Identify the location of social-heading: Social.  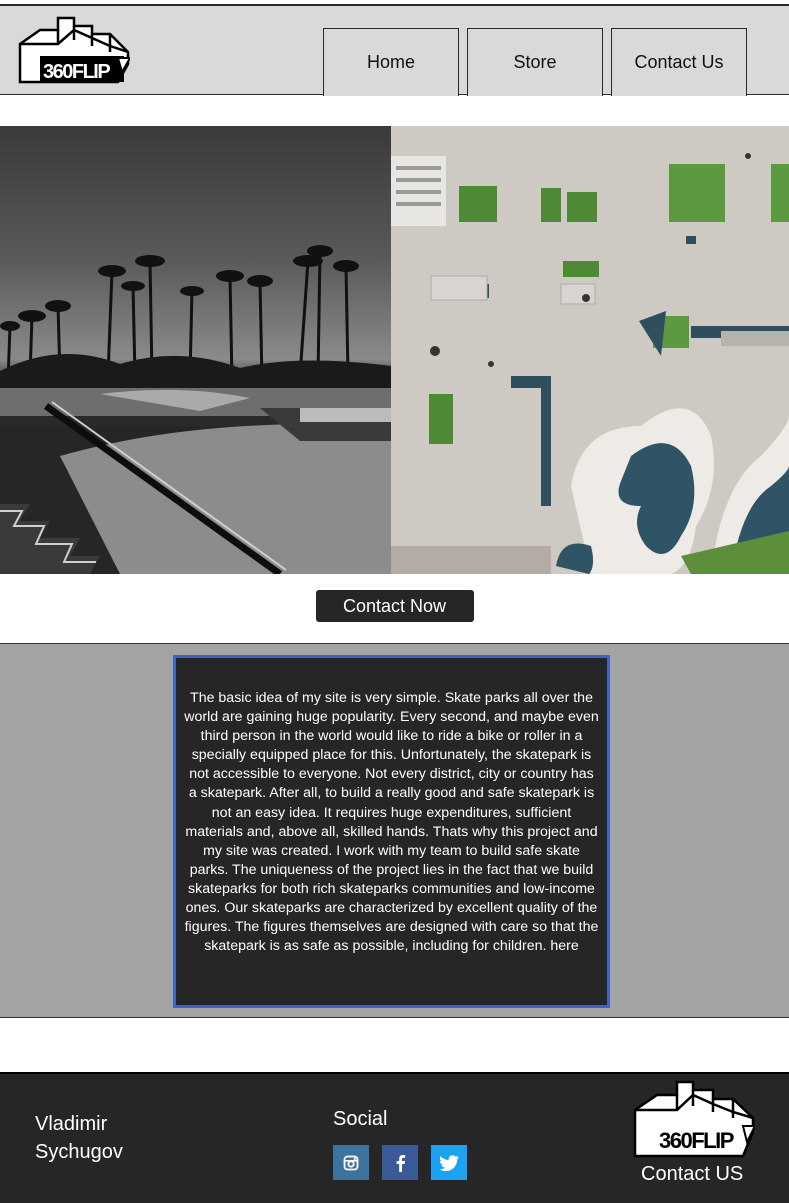
(360, 1119).